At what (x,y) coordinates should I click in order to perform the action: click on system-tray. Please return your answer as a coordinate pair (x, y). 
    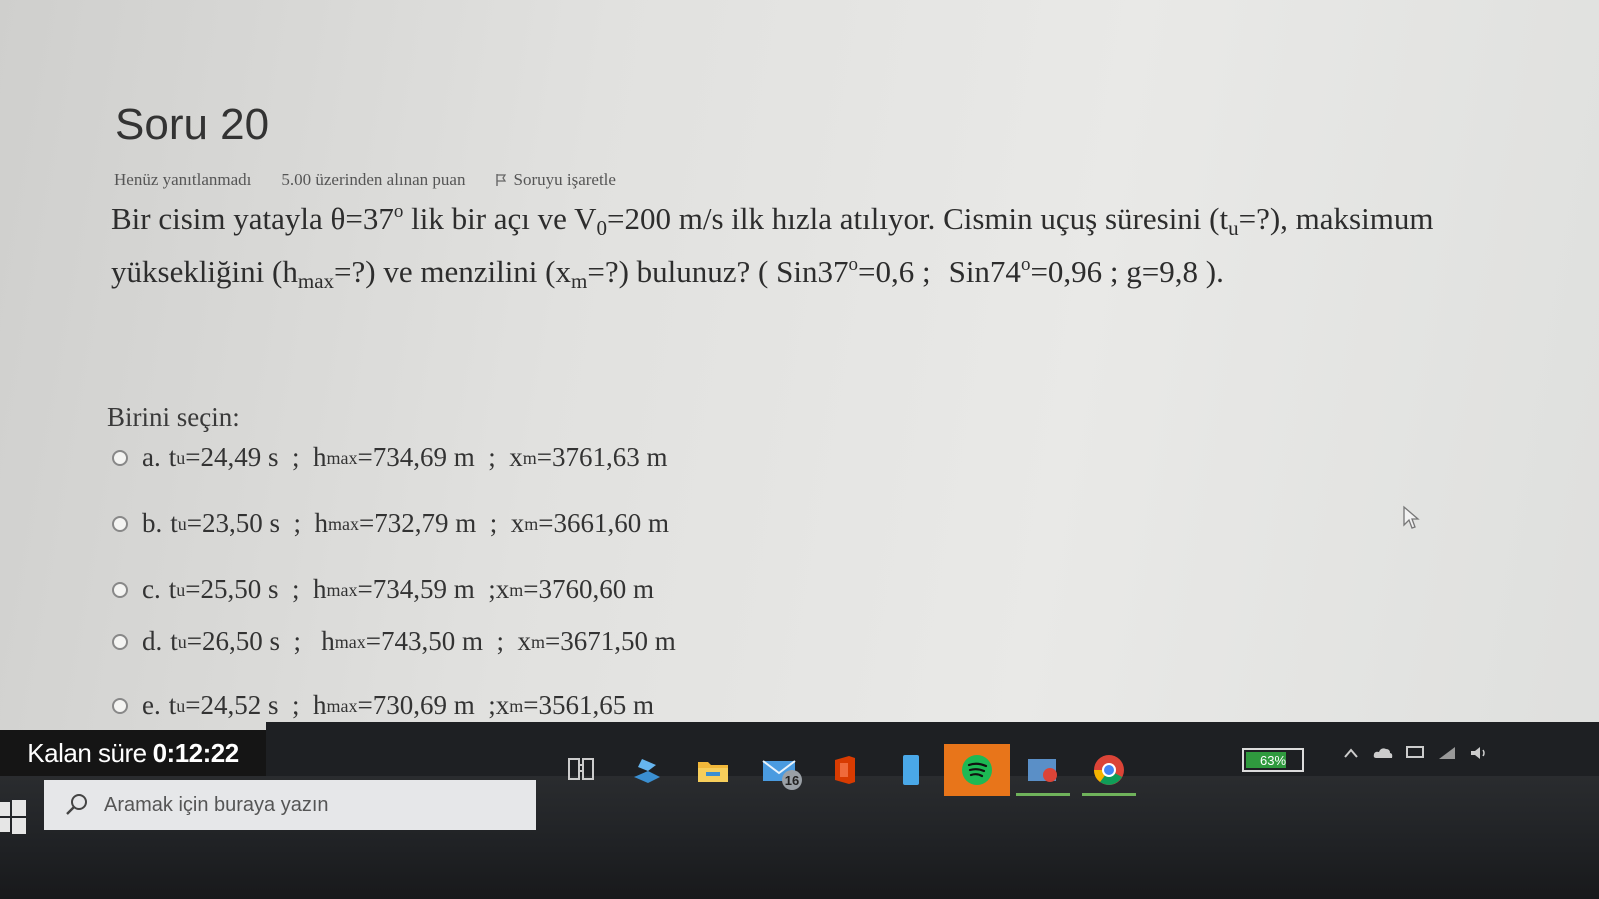
    Looking at the image, I should click on (1415, 753).